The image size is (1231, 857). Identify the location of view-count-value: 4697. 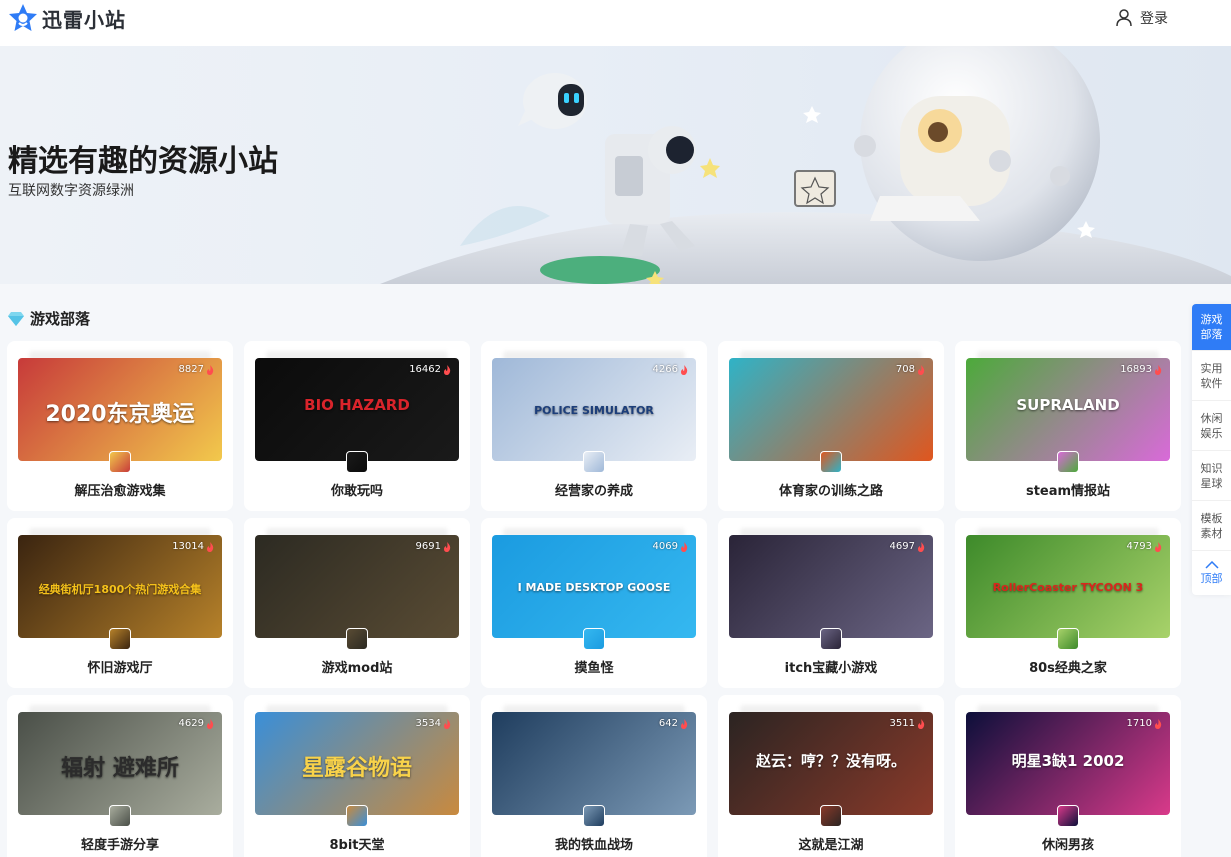
(902, 546).